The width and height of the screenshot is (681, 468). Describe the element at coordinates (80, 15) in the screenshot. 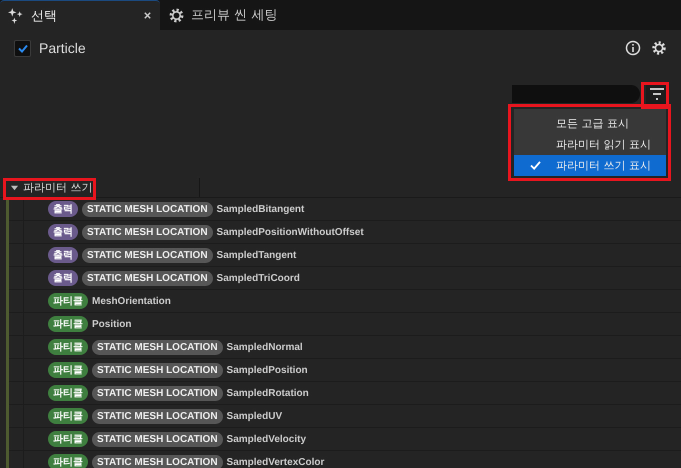

I see `tab: 선택` at that location.